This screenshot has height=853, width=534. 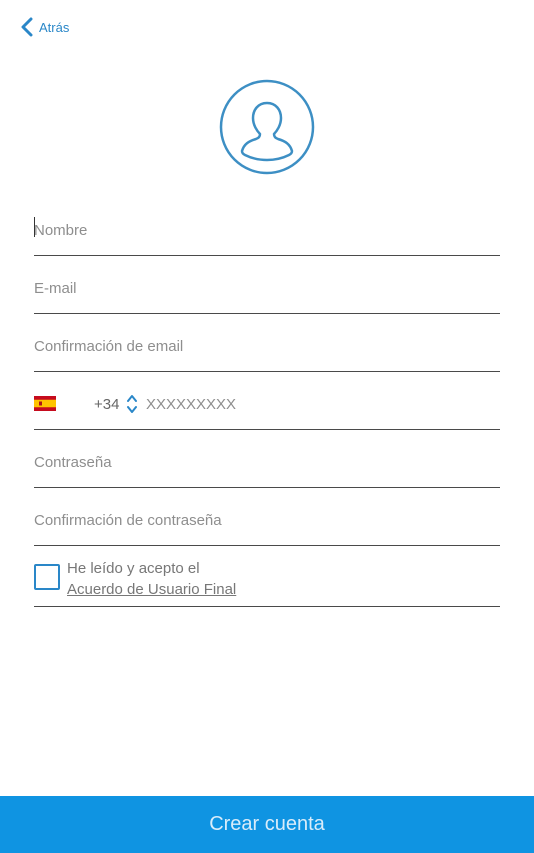 I want to click on back-button: Atrás, so click(x=44, y=27).